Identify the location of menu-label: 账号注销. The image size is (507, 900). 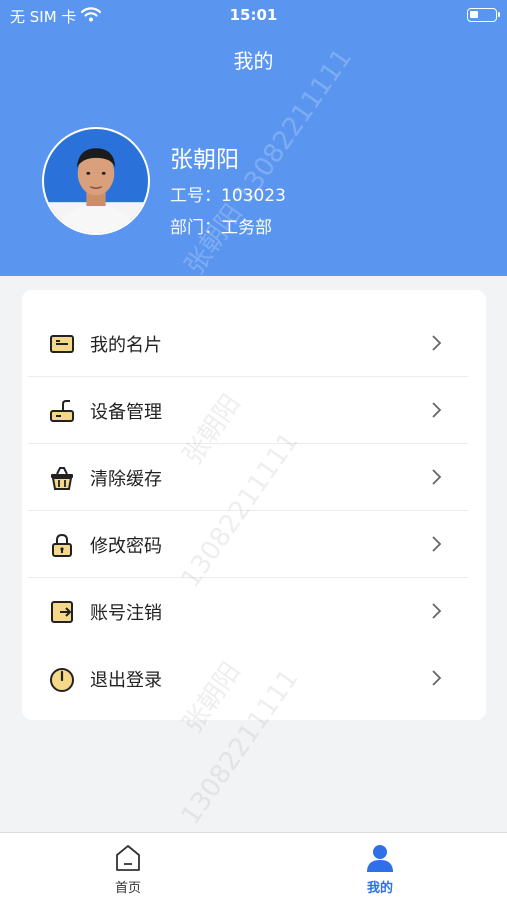
(126, 613).